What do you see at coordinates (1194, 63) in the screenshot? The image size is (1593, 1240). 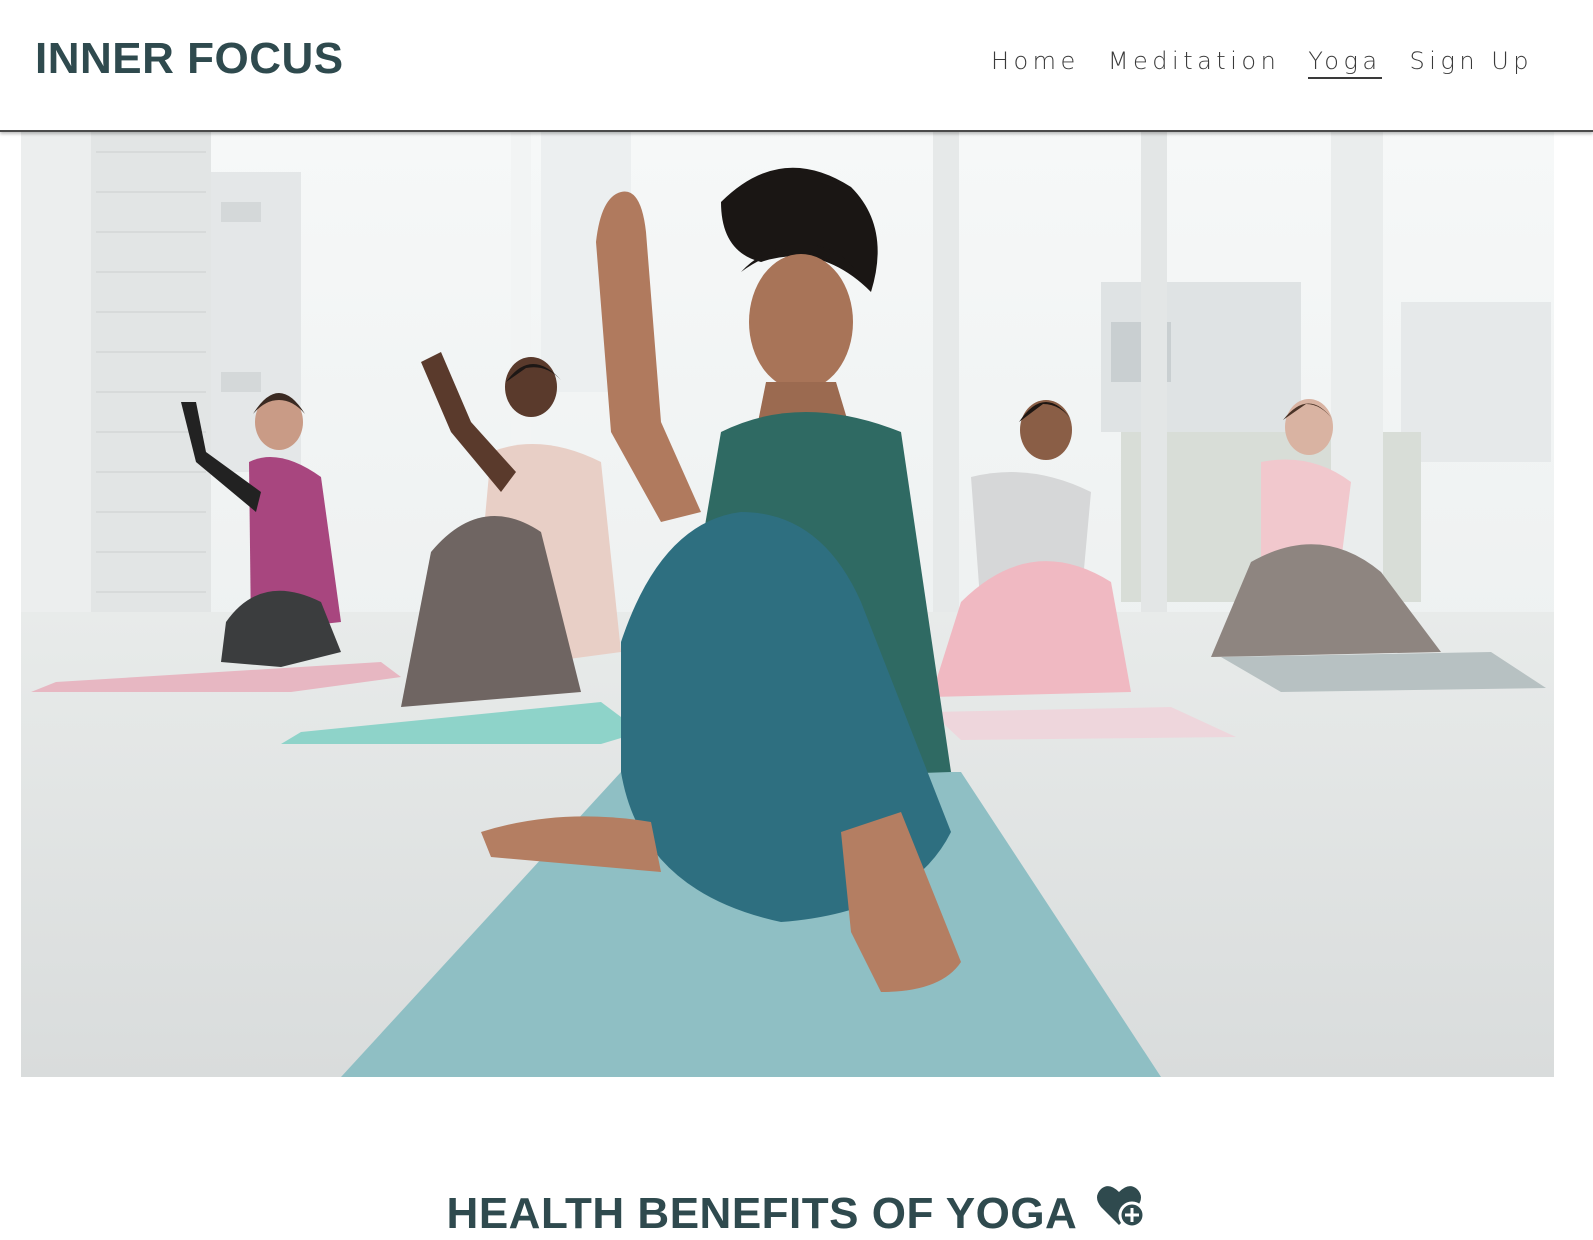 I see `nav-meditation: Meditation` at bounding box center [1194, 63].